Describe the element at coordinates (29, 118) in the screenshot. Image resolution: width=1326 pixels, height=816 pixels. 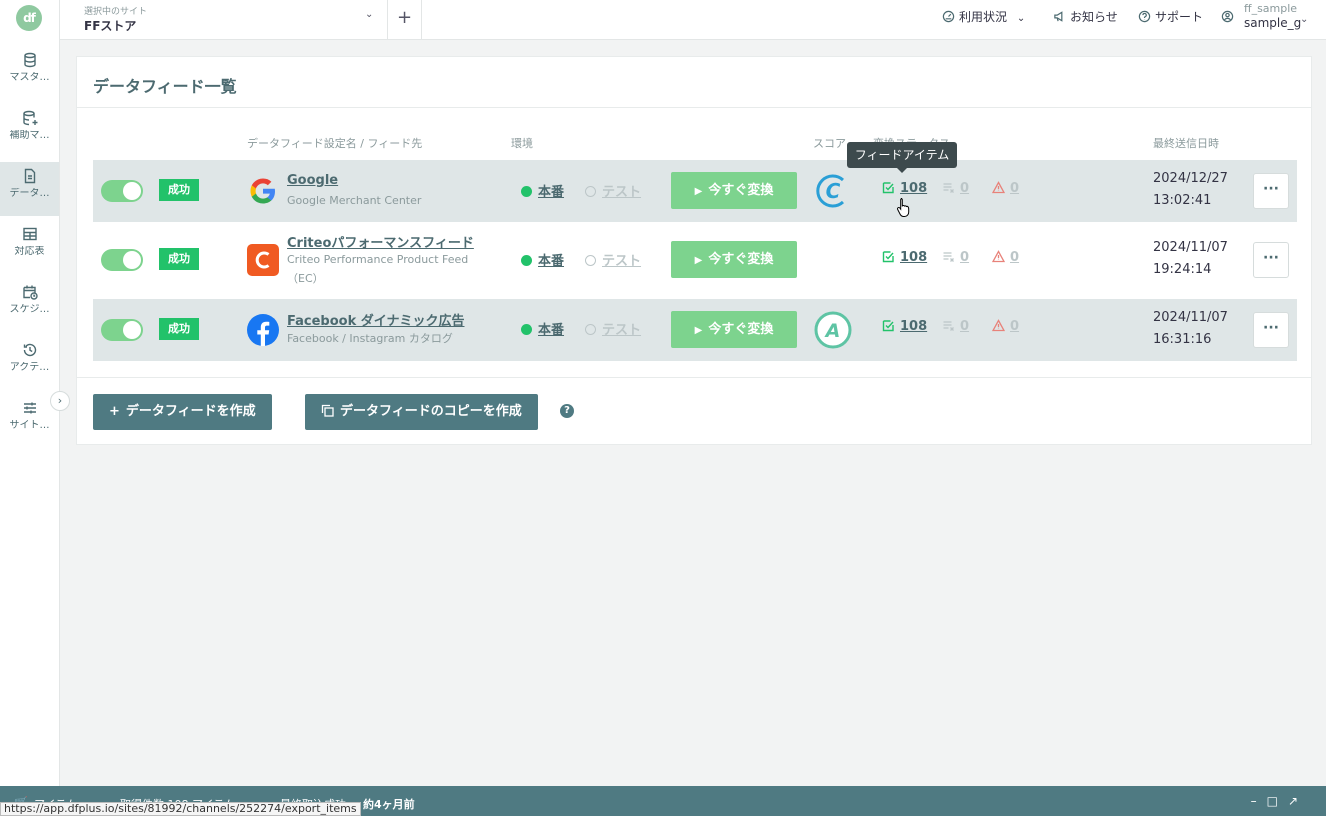
I see `database-plus-icon` at that location.